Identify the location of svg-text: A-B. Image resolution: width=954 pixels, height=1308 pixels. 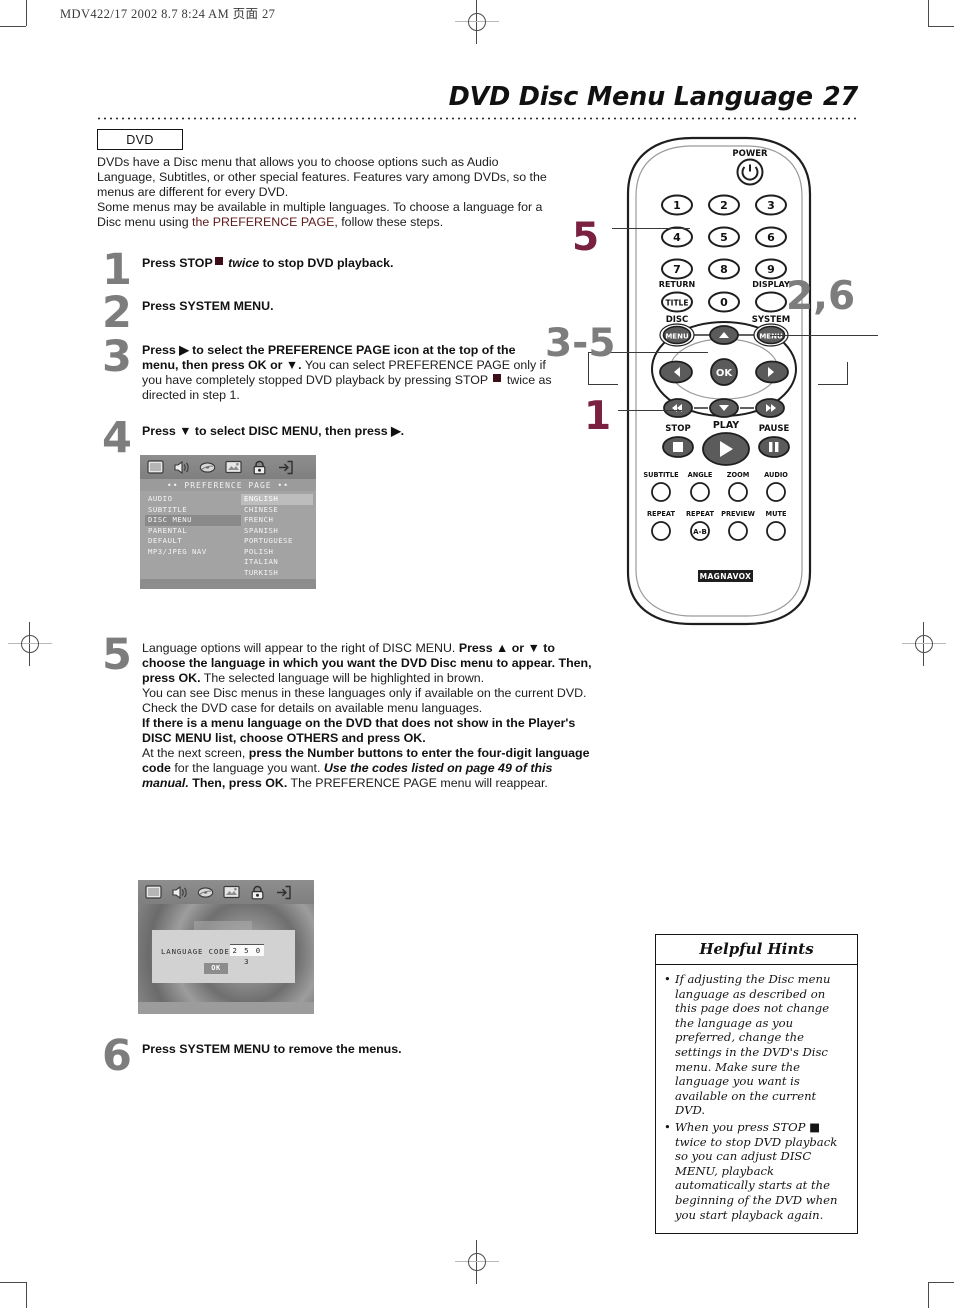
(700, 532).